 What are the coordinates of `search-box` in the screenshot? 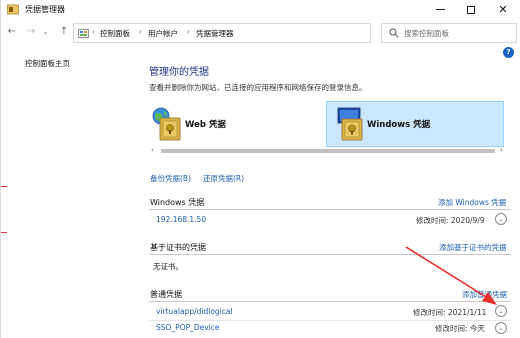 It's located at (449, 33).